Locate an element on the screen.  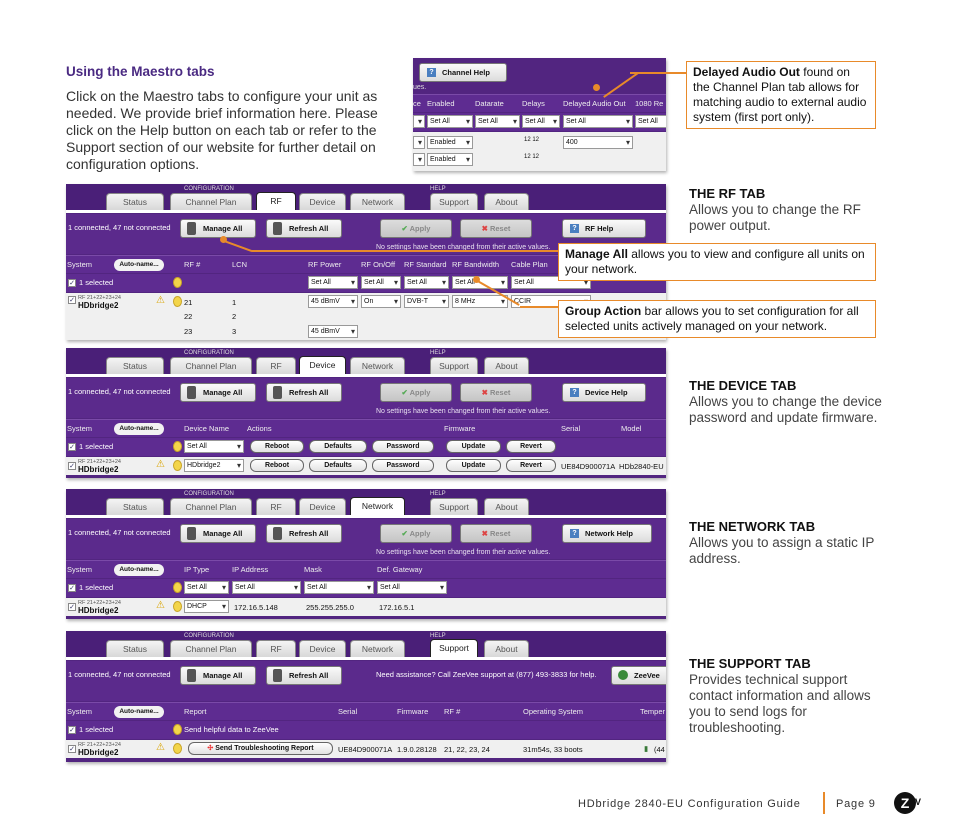
zeevee-button: ZeeVee is located at coordinates (638, 675).